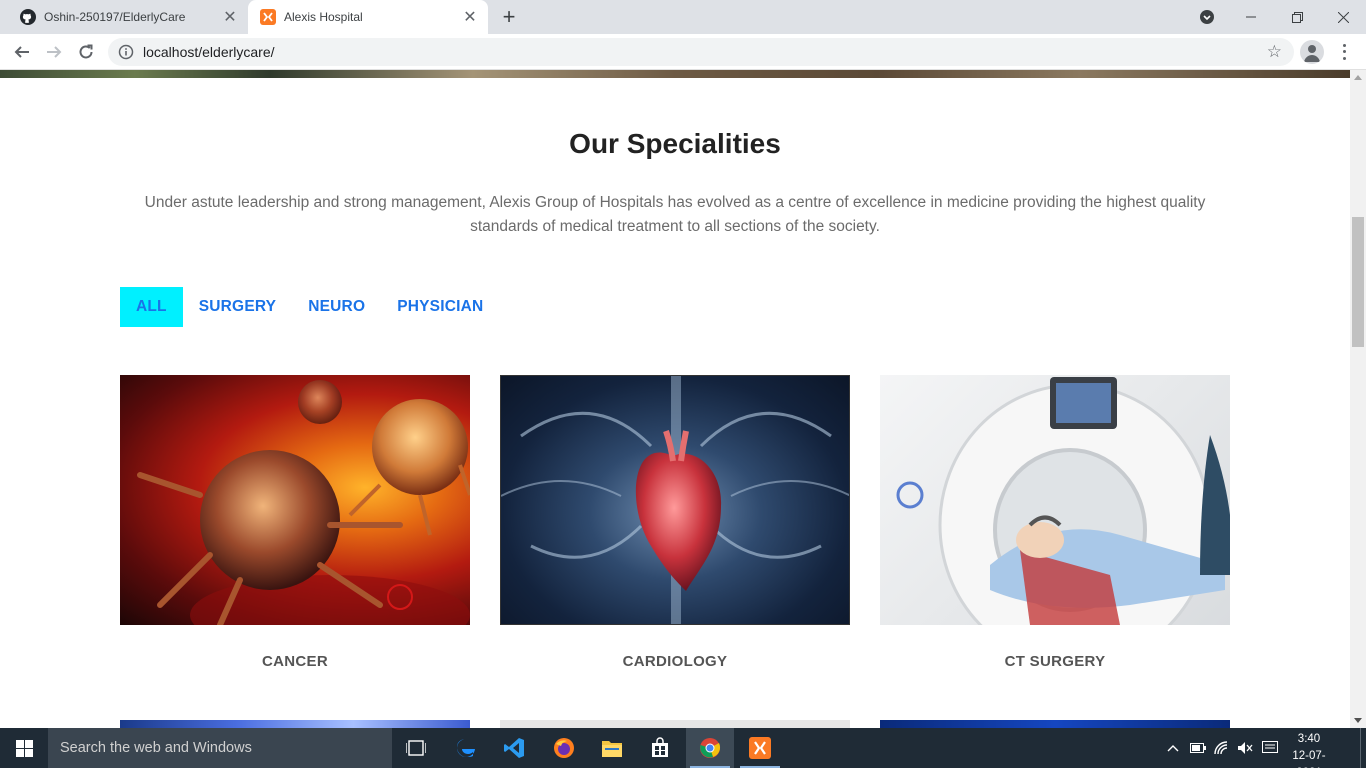 This screenshot has width=1366, height=768. I want to click on xampp-icon, so click(268, 17).